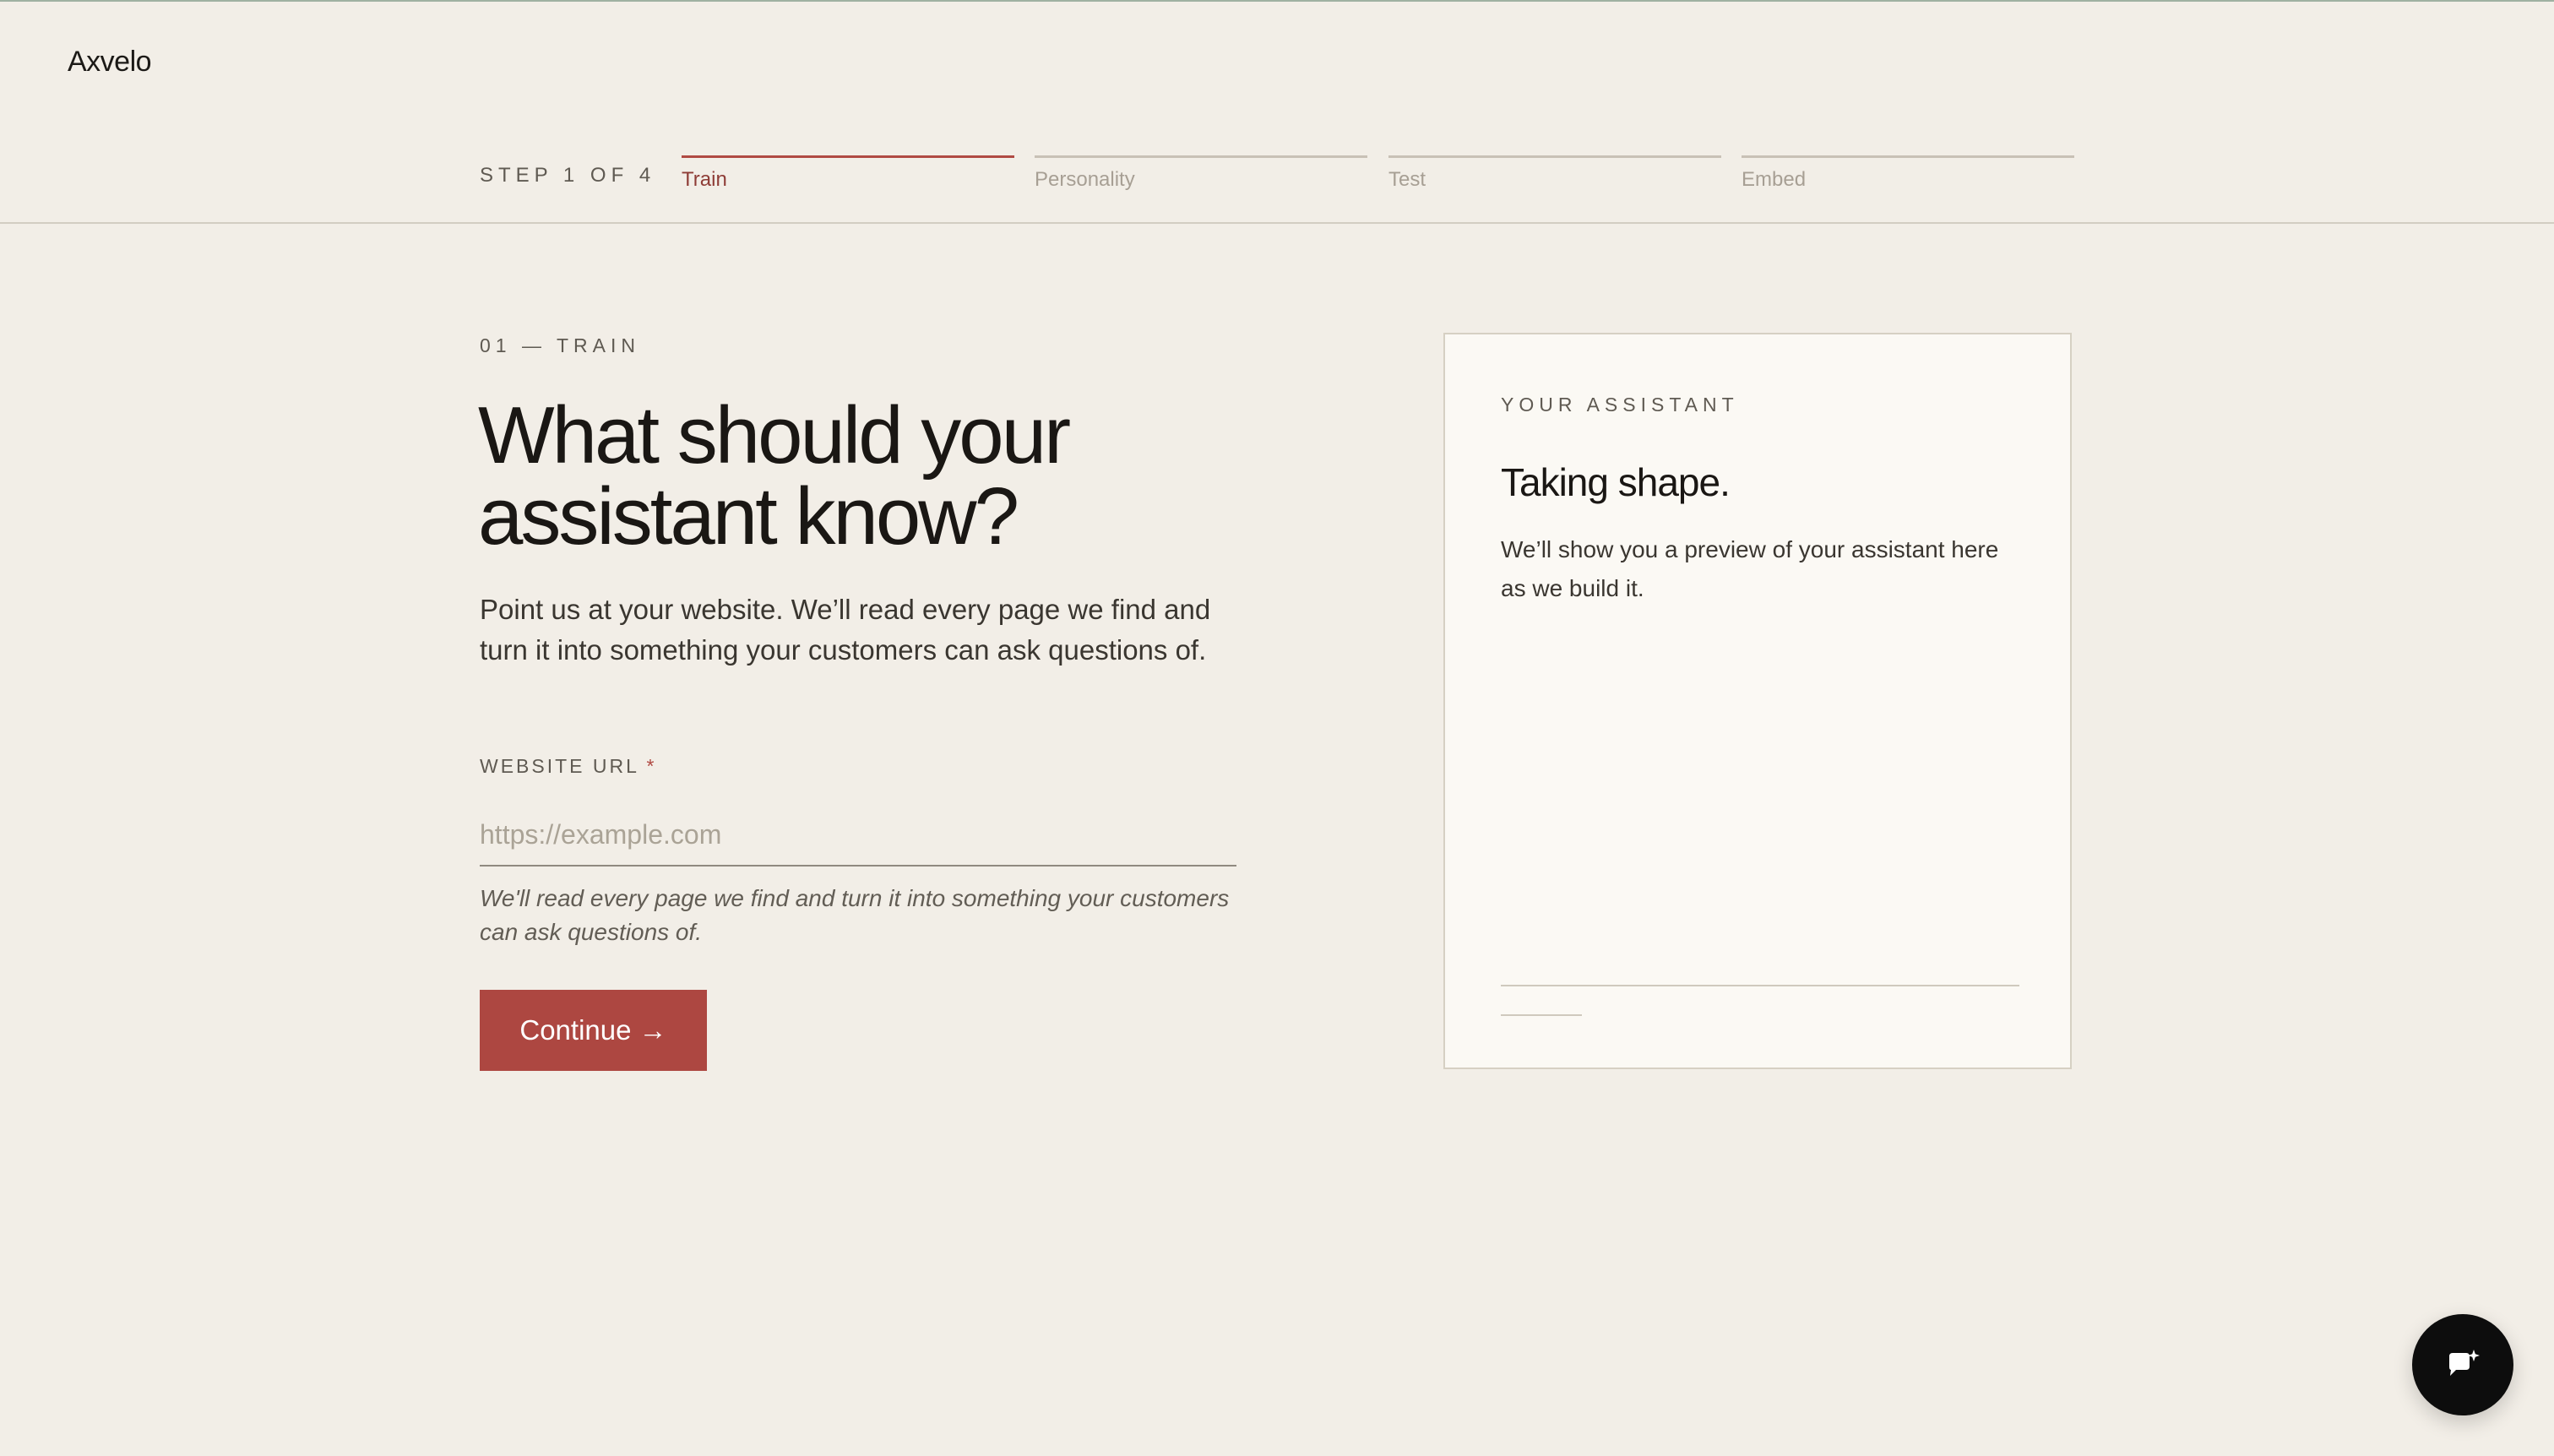 The height and width of the screenshot is (1456, 2554). Describe the element at coordinates (774, 476) in the screenshot. I see `page-title: What should your assistant know?` at that location.